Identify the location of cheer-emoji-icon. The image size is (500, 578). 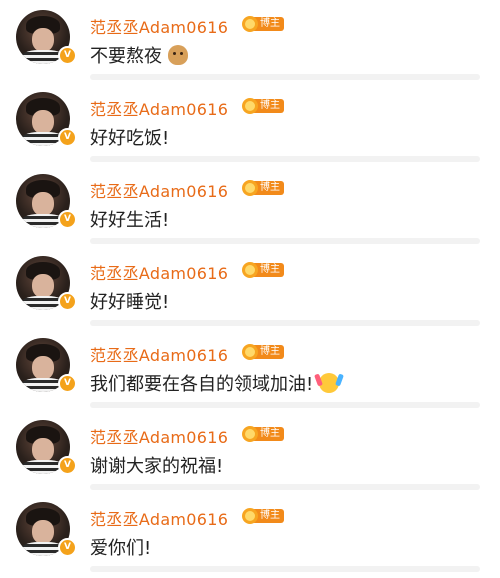
(329, 383).